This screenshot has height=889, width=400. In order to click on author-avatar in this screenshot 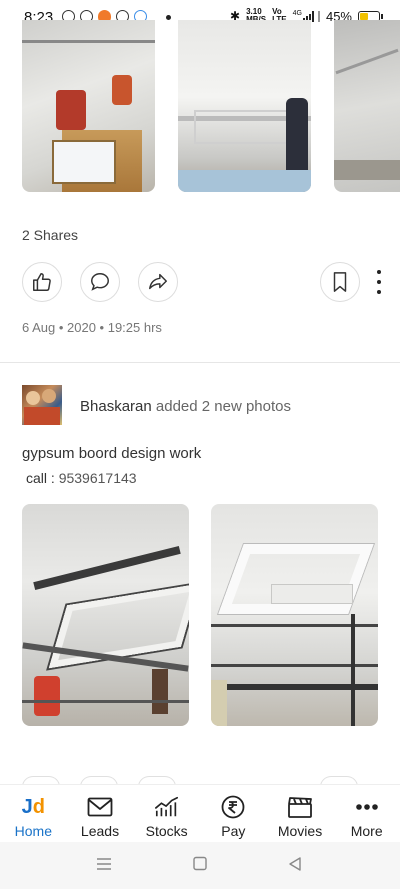, I will do `click(42, 405)`.